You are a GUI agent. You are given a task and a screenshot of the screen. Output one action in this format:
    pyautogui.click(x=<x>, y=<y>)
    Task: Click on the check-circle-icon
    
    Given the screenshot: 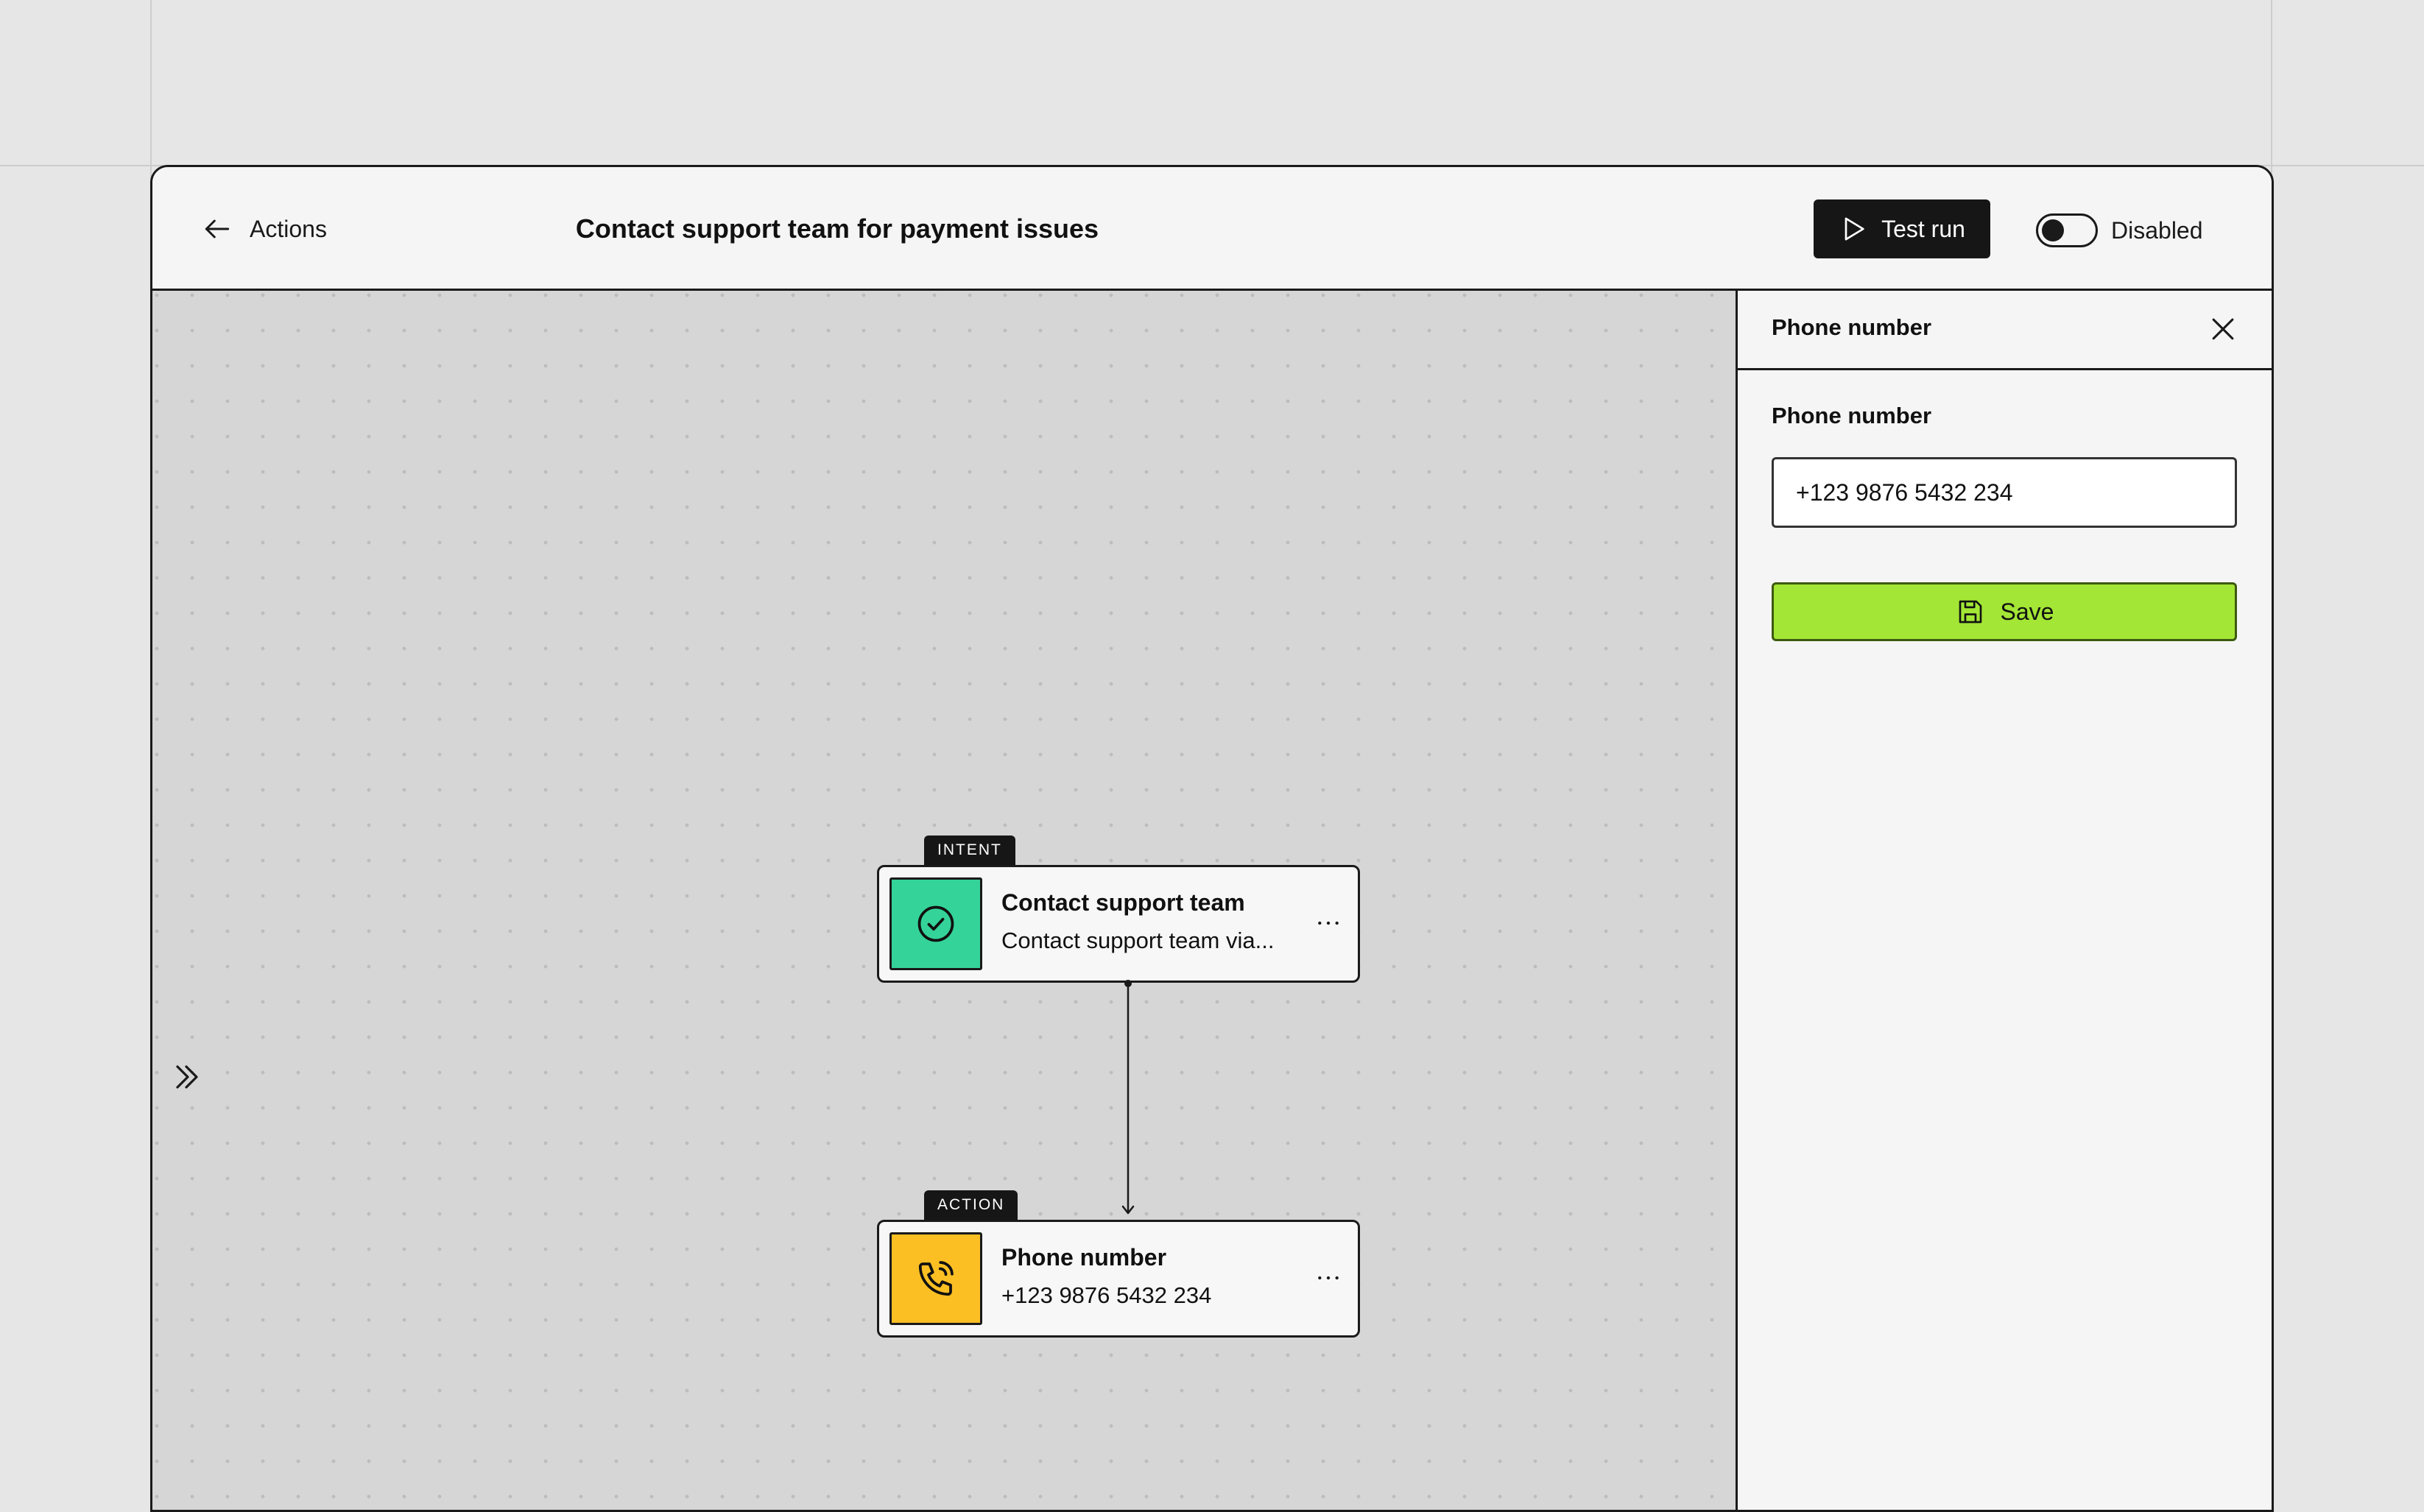 What is the action you would take?
    pyautogui.click(x=935, y=923)
    